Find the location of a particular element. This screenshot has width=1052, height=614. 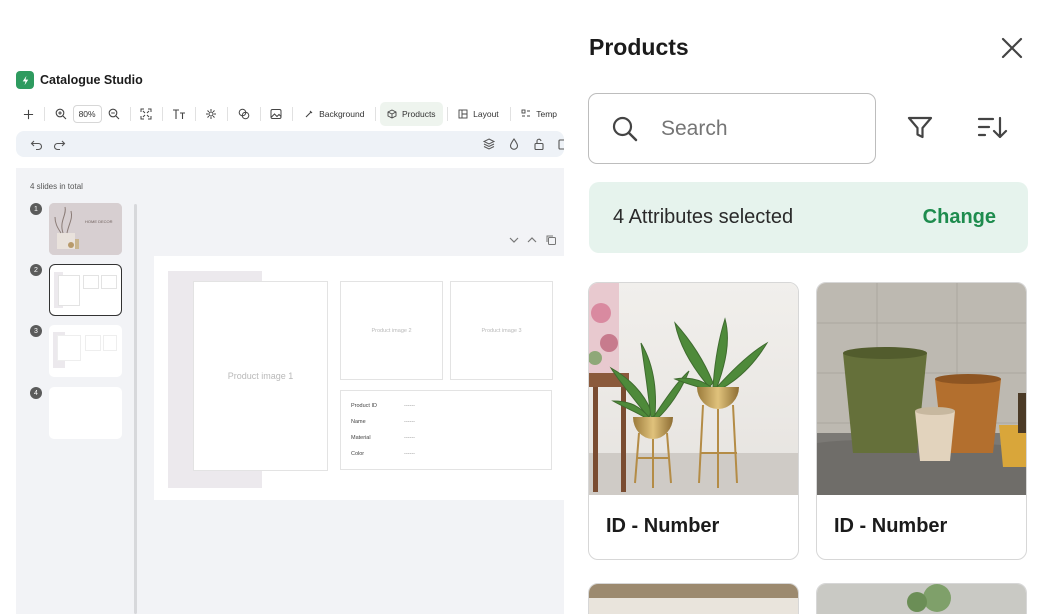

search-input is located at coordinates (756, 128).